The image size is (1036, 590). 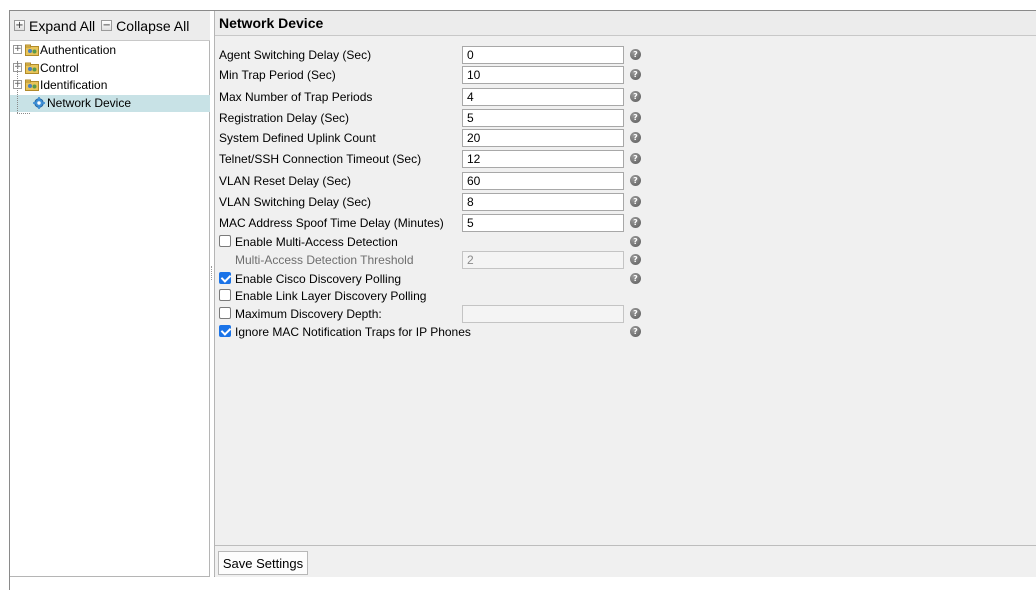 I want to click on tree-item-label: Network Device, so click(x=89, y=102).